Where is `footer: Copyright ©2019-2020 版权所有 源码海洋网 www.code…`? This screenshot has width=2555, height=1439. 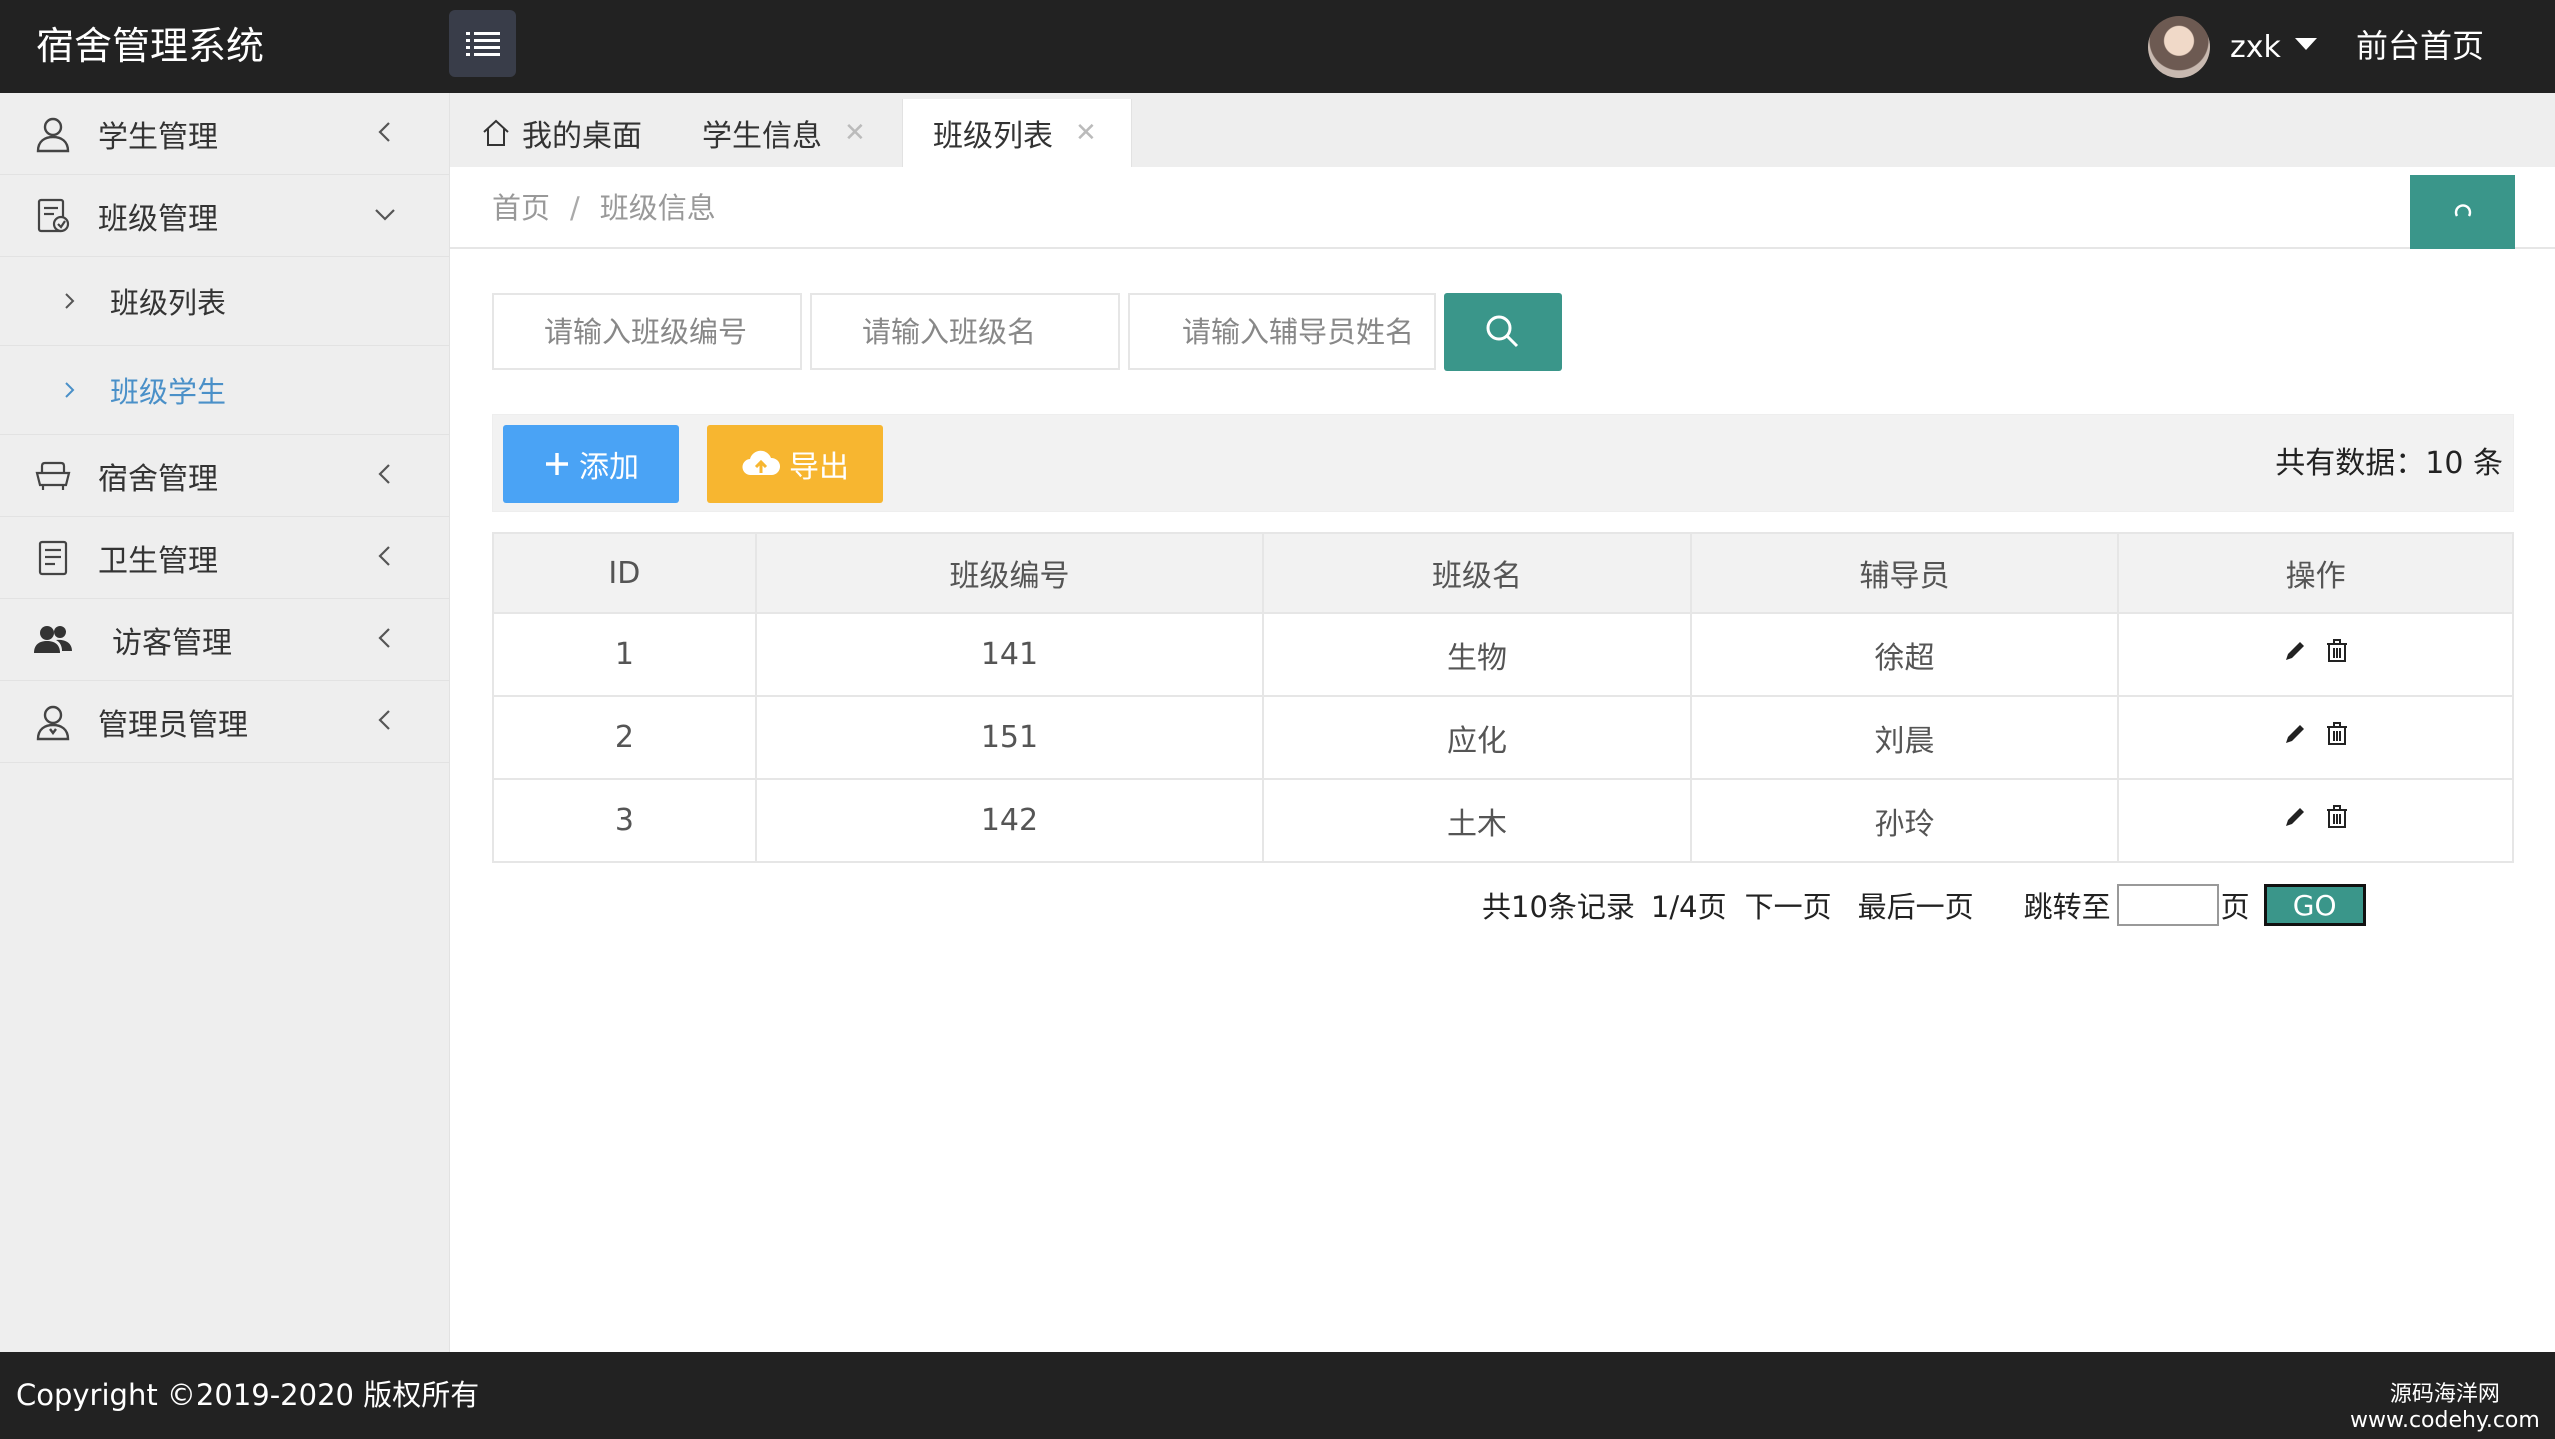 footer: Copyright ©2019-2020 版权所有 源码海洋网 www.code… is located at coordinates (1277, 1395).